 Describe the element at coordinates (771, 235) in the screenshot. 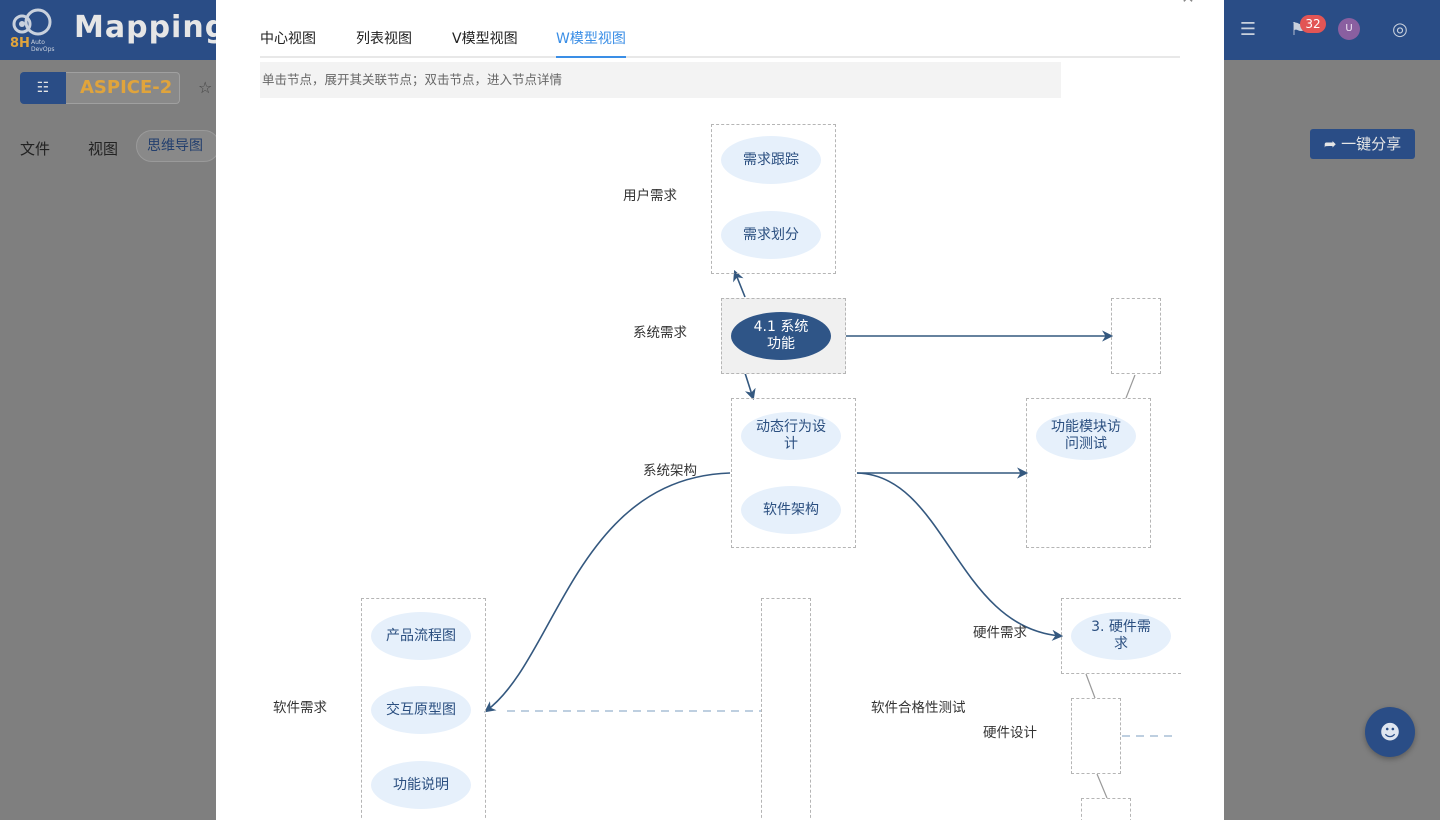

I see `node-req-split: 需求划分` at that location.